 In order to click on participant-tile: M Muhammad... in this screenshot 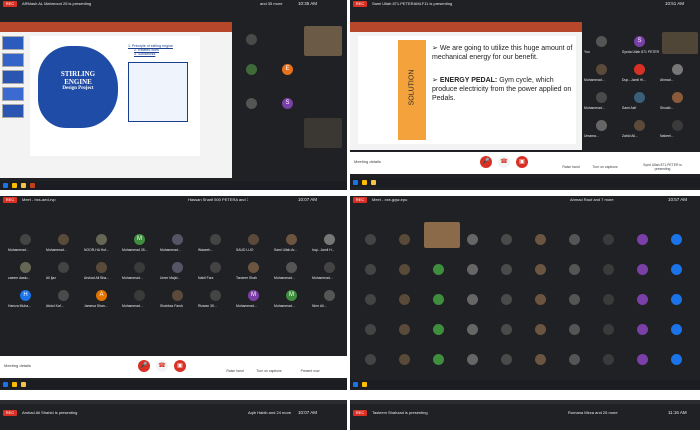, I will do `click(292, 299)`.